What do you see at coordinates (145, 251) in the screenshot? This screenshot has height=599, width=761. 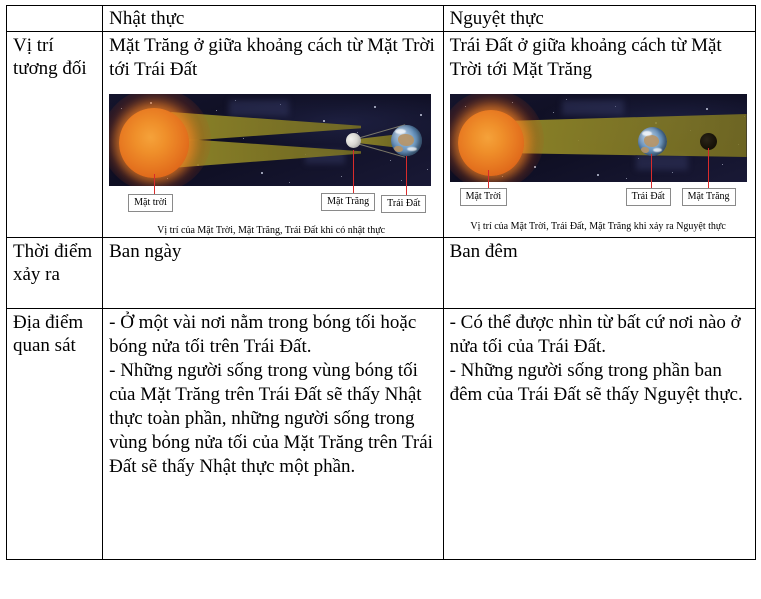 I see `solar-time-text: Ban ngày` at bounding box center [145, 251].